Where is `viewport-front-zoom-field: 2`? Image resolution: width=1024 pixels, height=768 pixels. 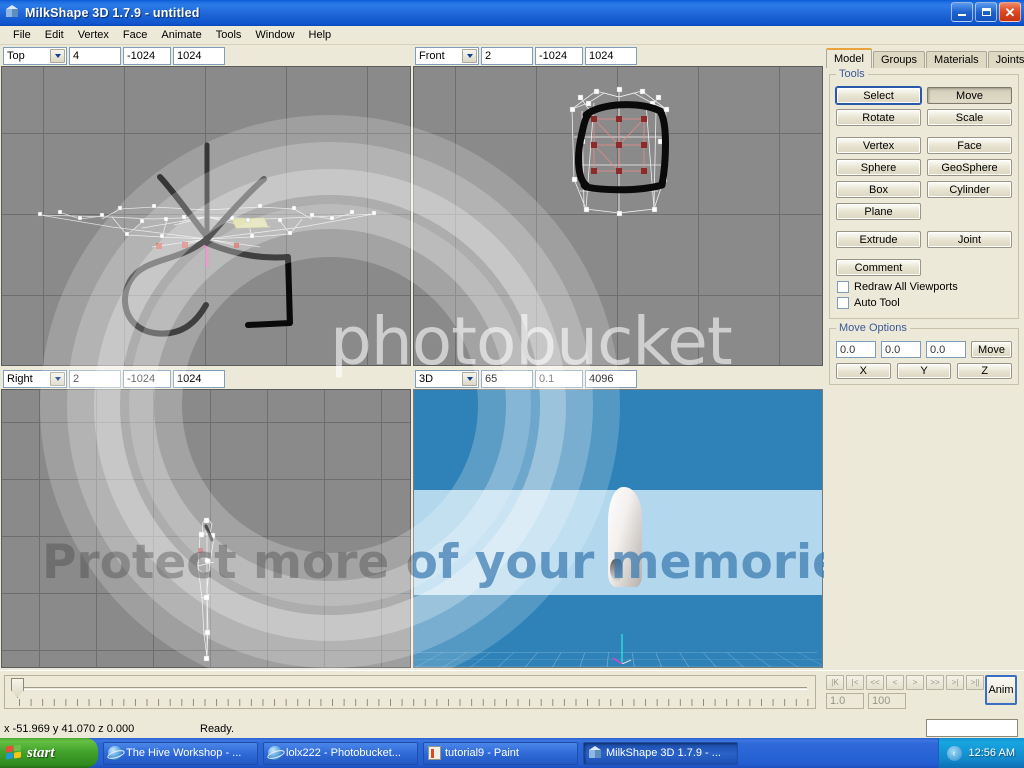 viewport-front-zoom-field: 2 is located at coordinates (507, 56).